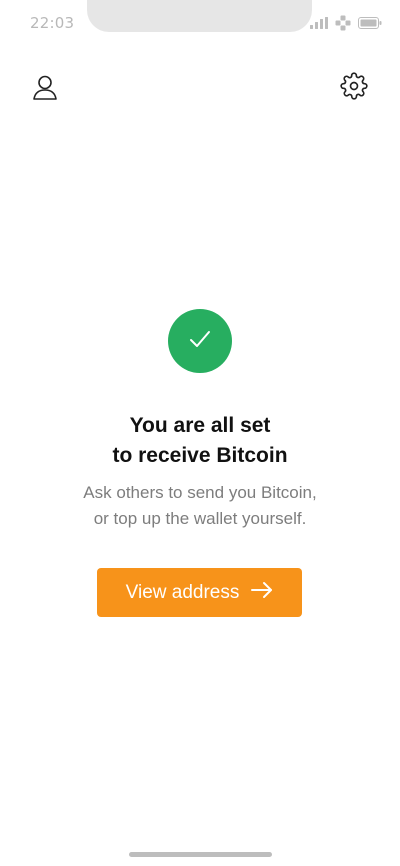  I want to click on settings-button, so click(354, 88).